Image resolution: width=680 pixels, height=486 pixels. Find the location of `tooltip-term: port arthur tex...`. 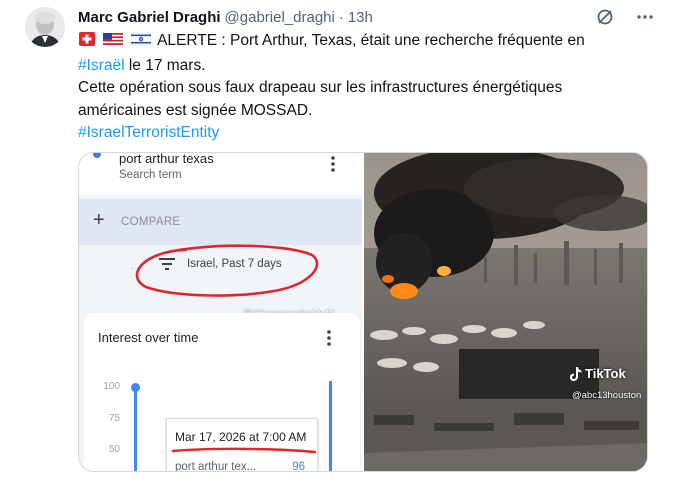

tooltip-term: port arthur tex... is located at coordinates (216, 466).